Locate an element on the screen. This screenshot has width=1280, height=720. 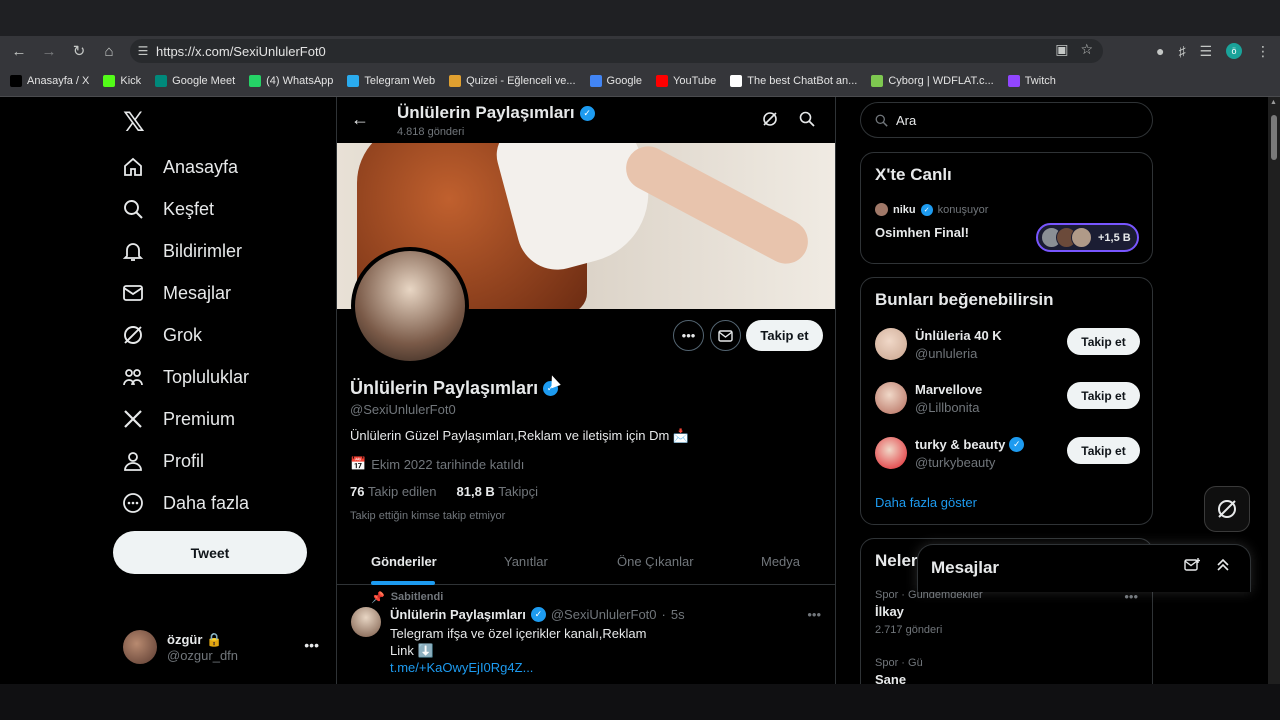
calendar-icon: 📅 is located at coordinates (358, 463).